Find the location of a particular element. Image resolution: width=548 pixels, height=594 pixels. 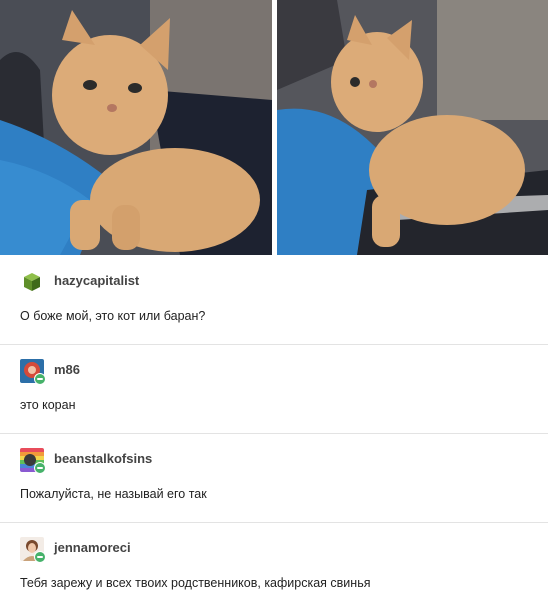

username: m86 is located at coordinates (67, 369).